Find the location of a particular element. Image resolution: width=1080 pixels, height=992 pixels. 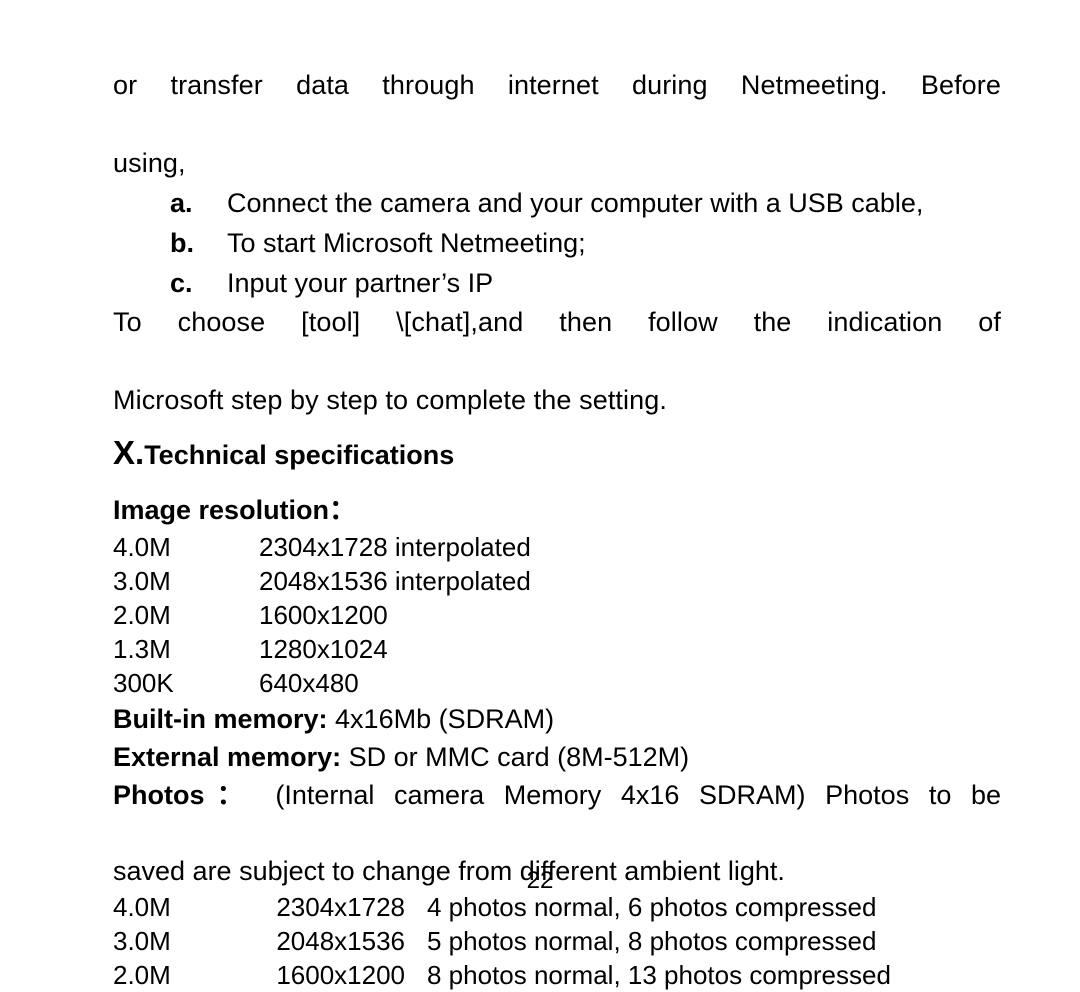

table-row: 1.3M 1280x1024 is located at coordinates (322, 649).